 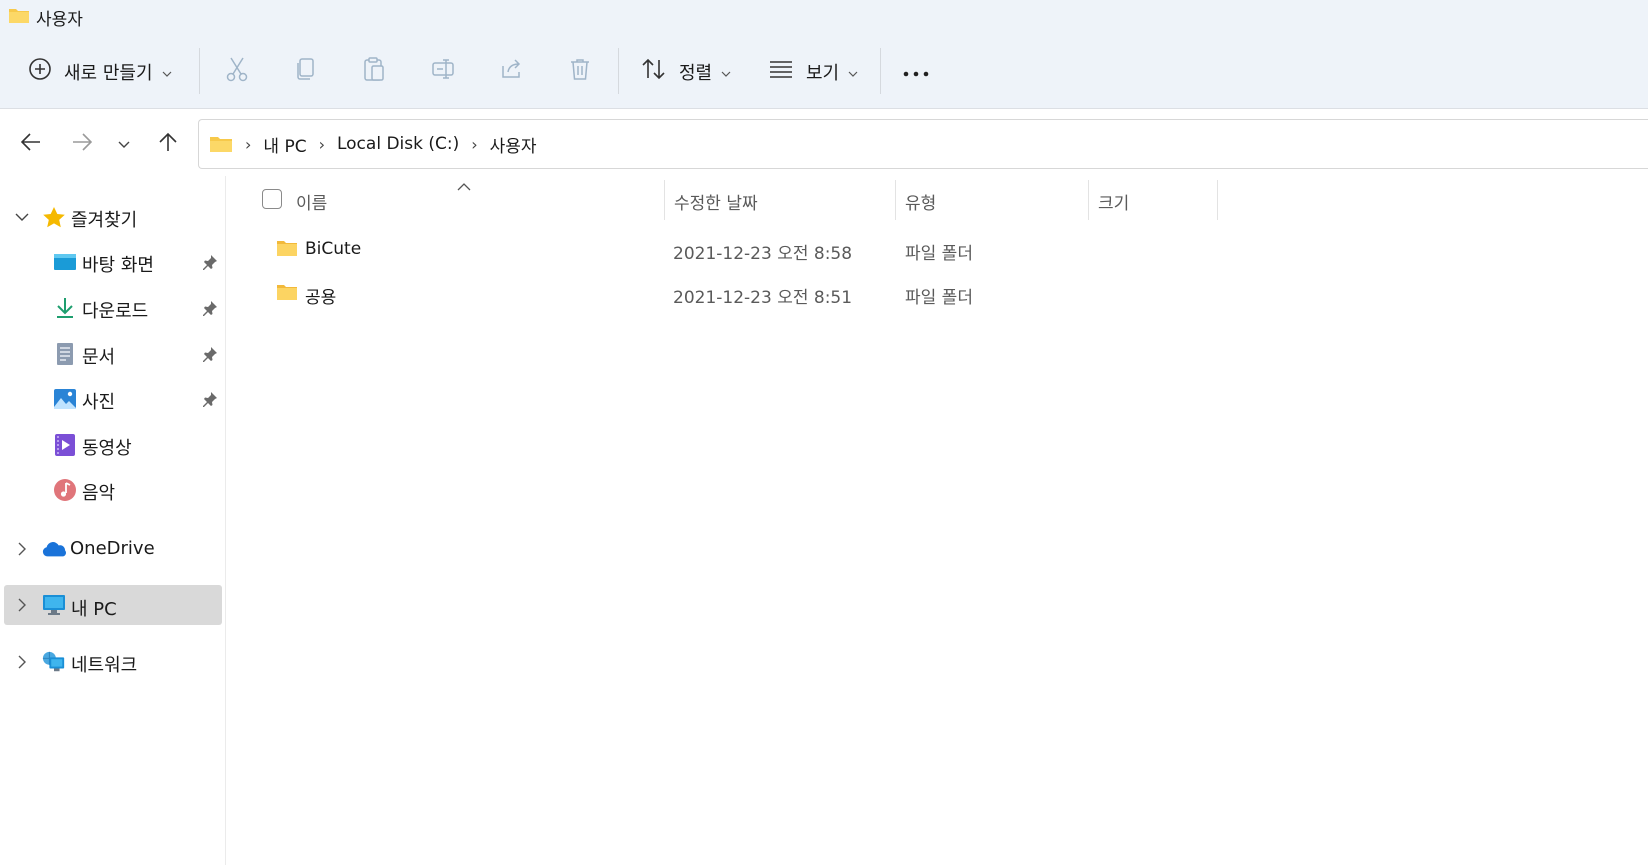 I want to click on view-icon, so click(x=781, y=71).